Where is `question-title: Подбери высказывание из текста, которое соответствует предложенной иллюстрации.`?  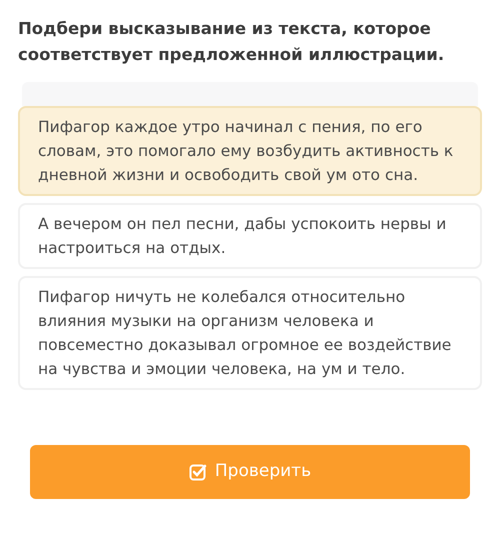 question-title: Подбери высказывание из текста, которое соответствует предложенной иллюстрации. is located at coordinates (232, 42).